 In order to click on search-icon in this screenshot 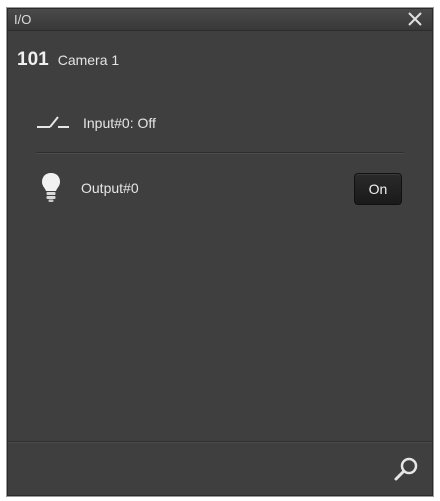, I will do `click(406, 469)`.